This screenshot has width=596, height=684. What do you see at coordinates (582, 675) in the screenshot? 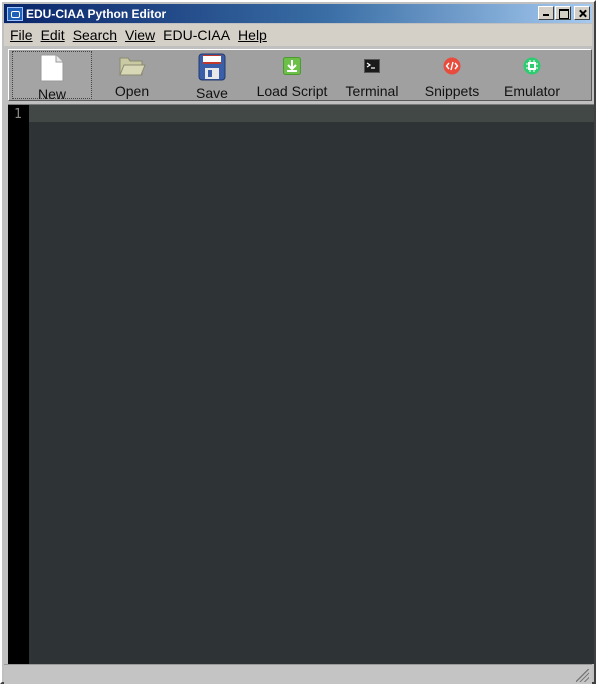
I see `resize-grip-icon` at bounding box center [582, 675].